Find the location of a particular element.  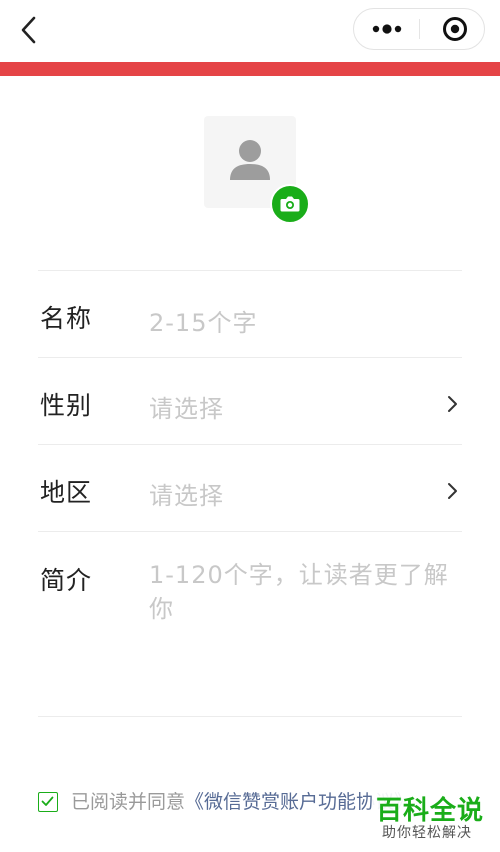

intro-textarea: 1-120个字，让读者更了解你 is located at coordinates (299, 592).